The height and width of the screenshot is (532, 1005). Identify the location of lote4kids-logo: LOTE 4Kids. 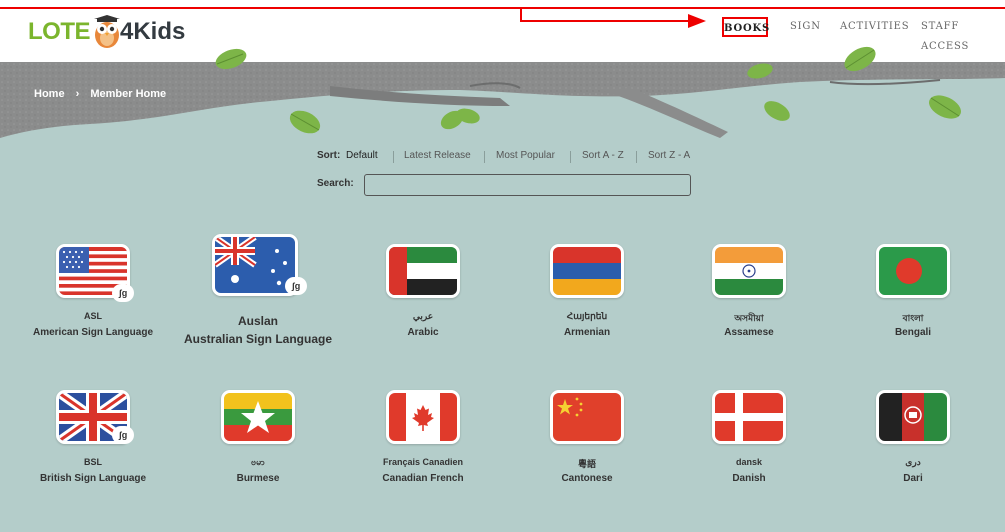
(106, 32).